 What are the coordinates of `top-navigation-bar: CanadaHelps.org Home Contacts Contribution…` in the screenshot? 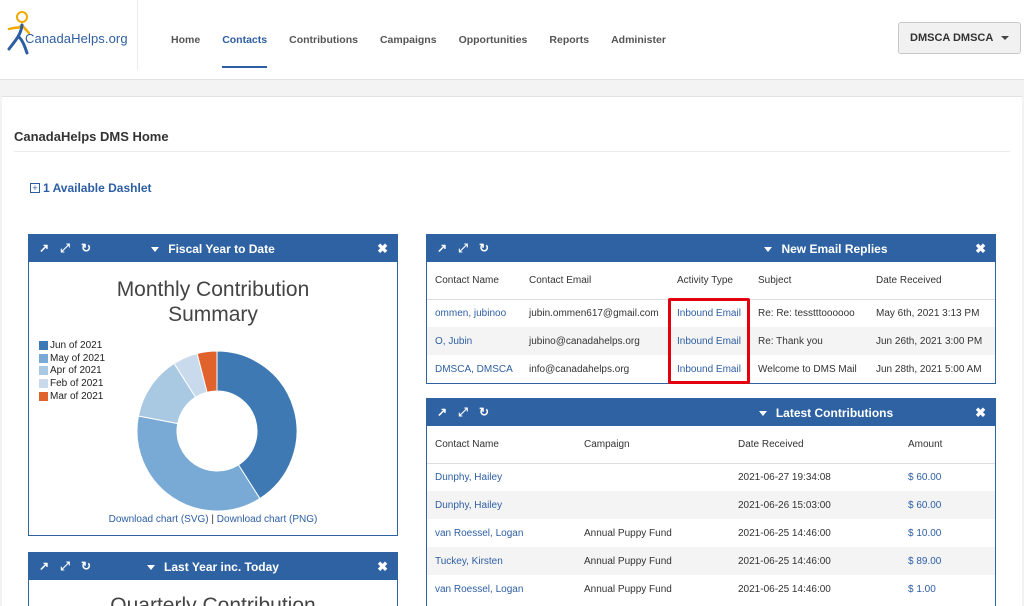 It's located at (512, 40).